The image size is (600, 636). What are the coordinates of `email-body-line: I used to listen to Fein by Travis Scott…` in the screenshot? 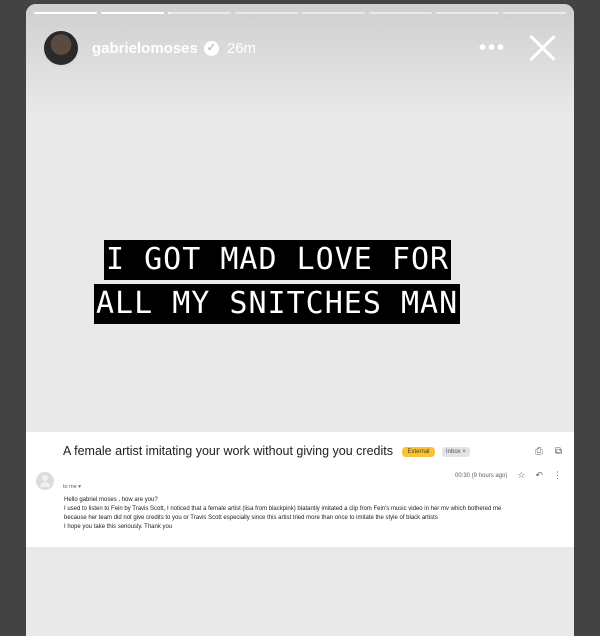 It's located at (283, 509).